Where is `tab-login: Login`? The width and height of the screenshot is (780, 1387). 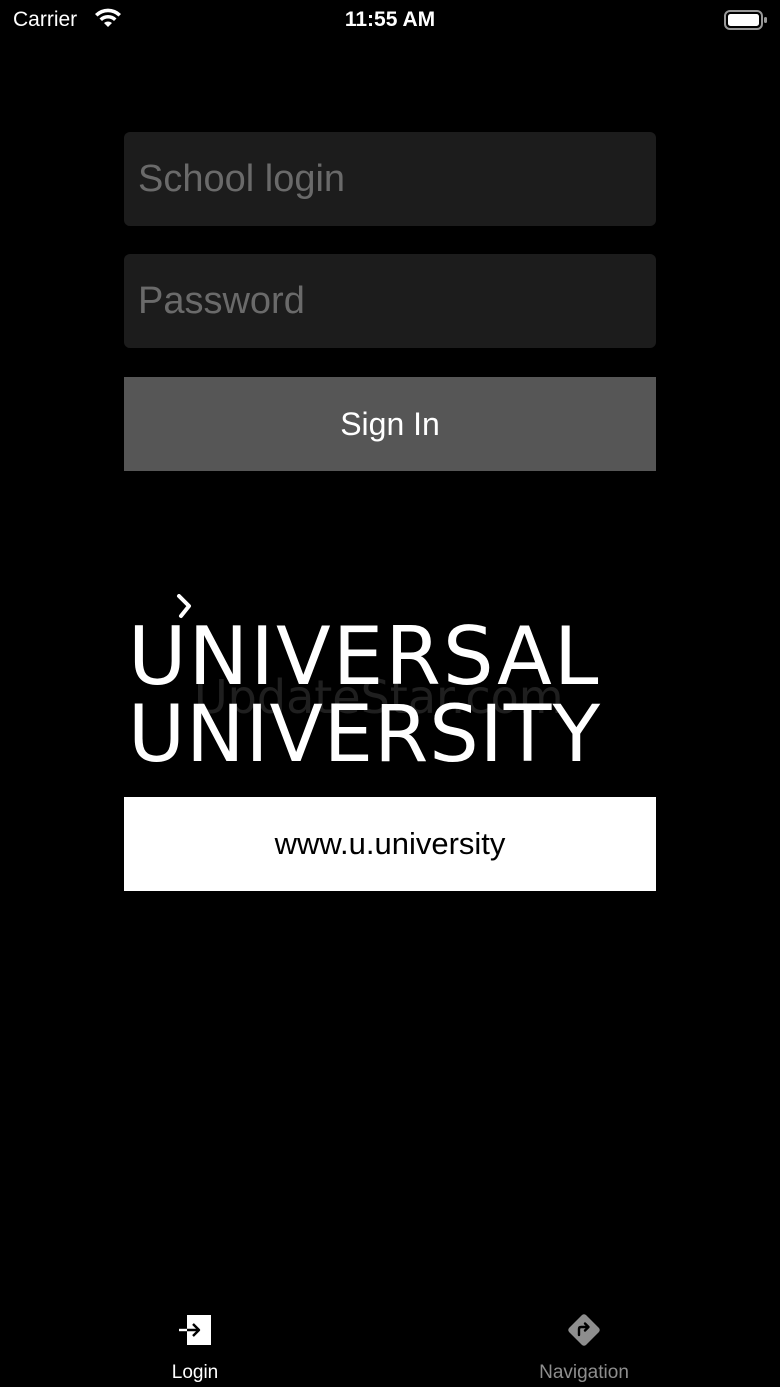
tab-login: Login is located at coordinates (195, 1343).